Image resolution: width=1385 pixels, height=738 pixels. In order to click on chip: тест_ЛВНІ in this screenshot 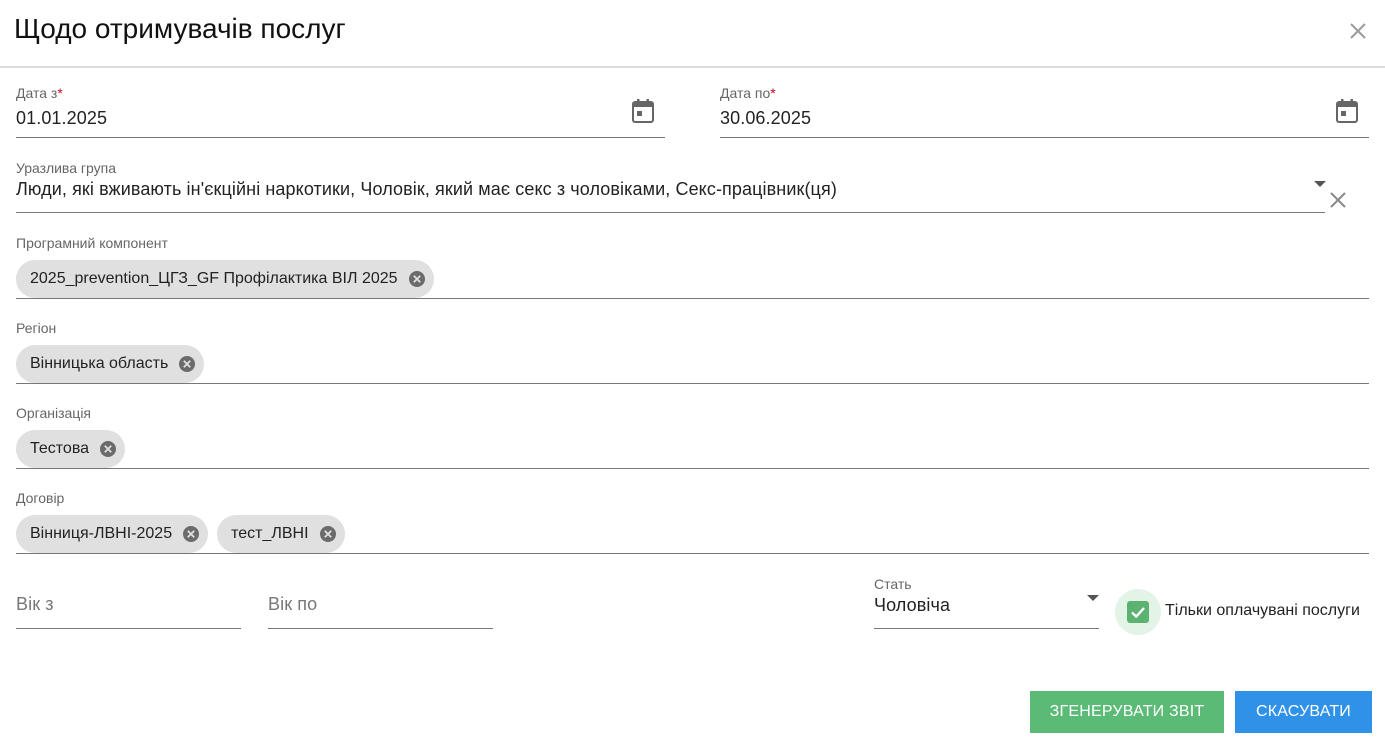, I will do `click(281, 534)`.